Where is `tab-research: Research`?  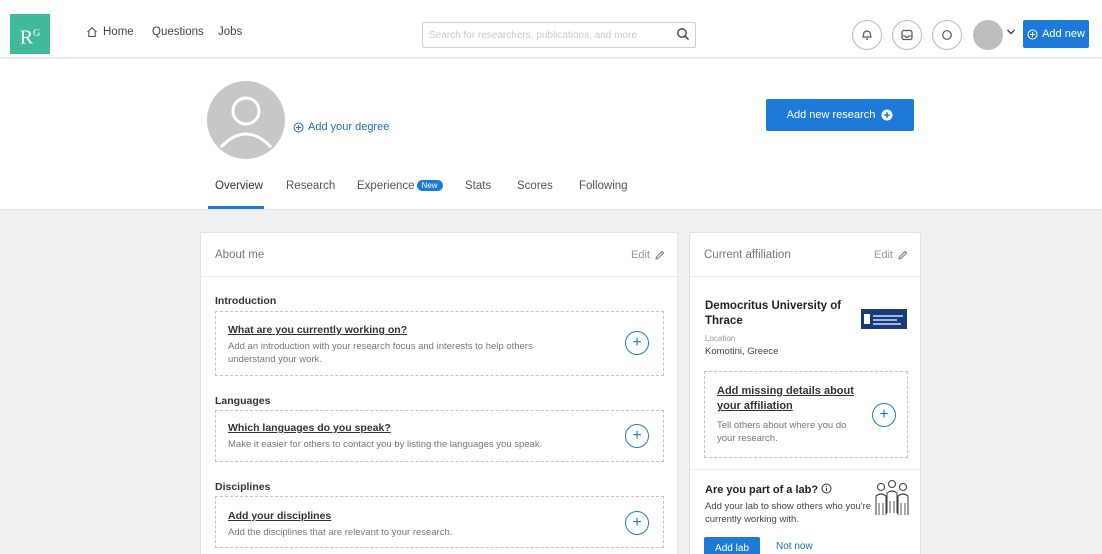
tab-research: Research is located at coordinates (310, 186).